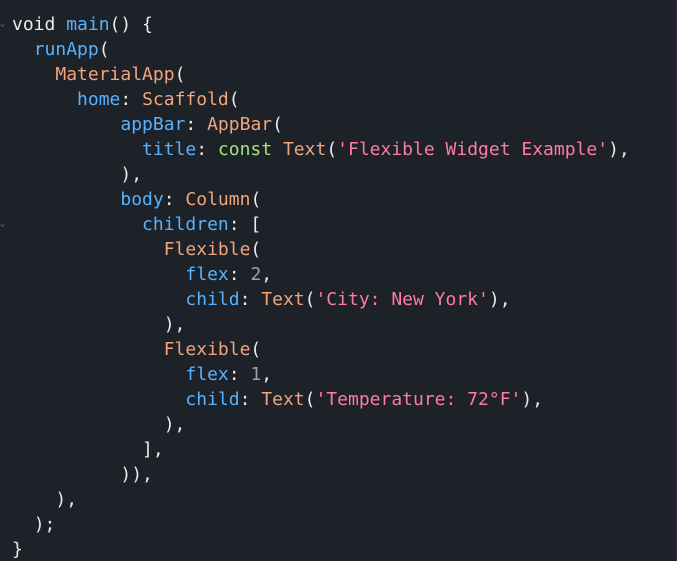 The height and width of the screenshot is (561, 680). I want to click on code-line-8: body: Column(, so click(321, 199).